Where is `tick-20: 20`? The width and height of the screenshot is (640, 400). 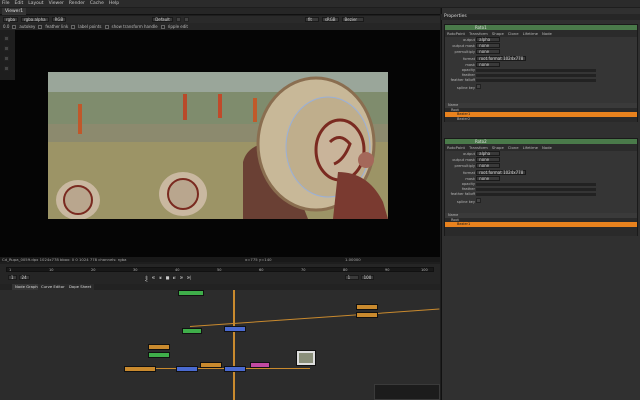 tick-20: 20 is located at coordinates (93, 270).